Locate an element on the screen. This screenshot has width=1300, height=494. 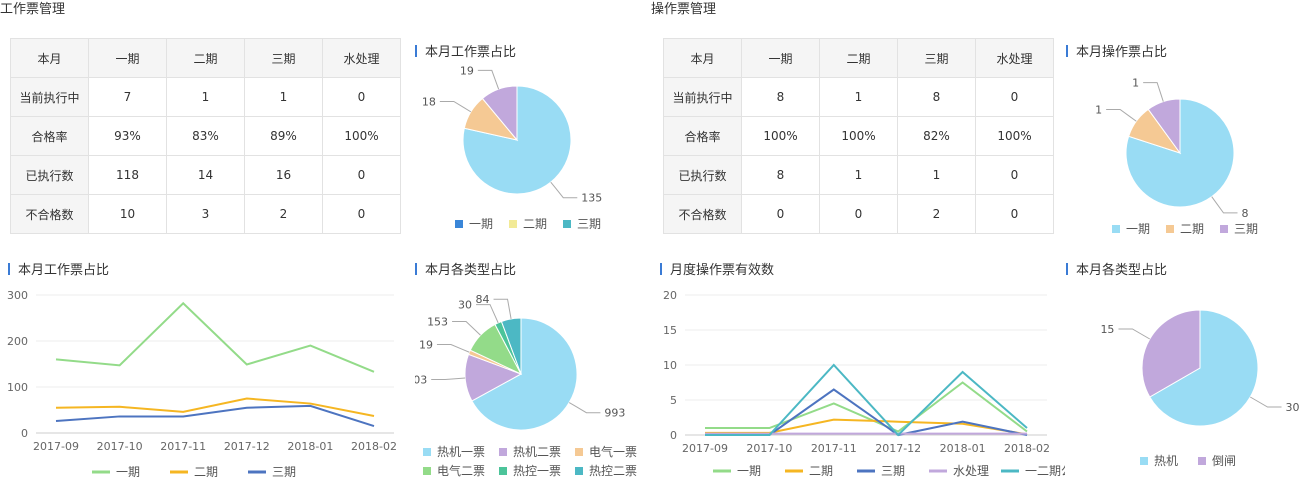
y-tick-label: 5 is located at coordinates (673, 400).